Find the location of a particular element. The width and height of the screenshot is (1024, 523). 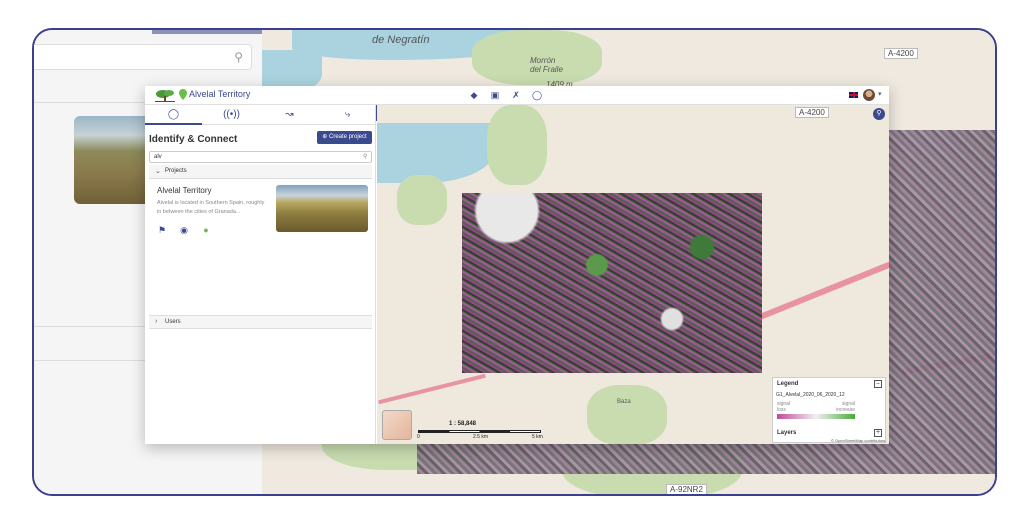

scale-label: 2.5 km is located at coordinates (481, 437).